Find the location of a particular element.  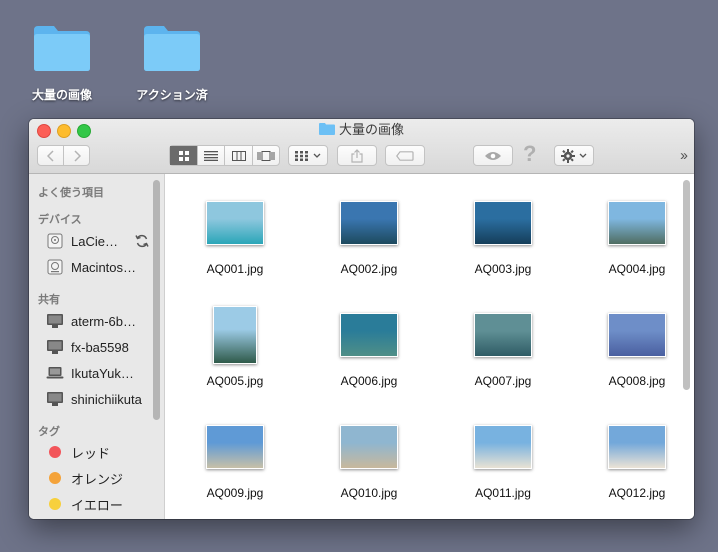

external-disk-icon is located at coordinates (55, 241).